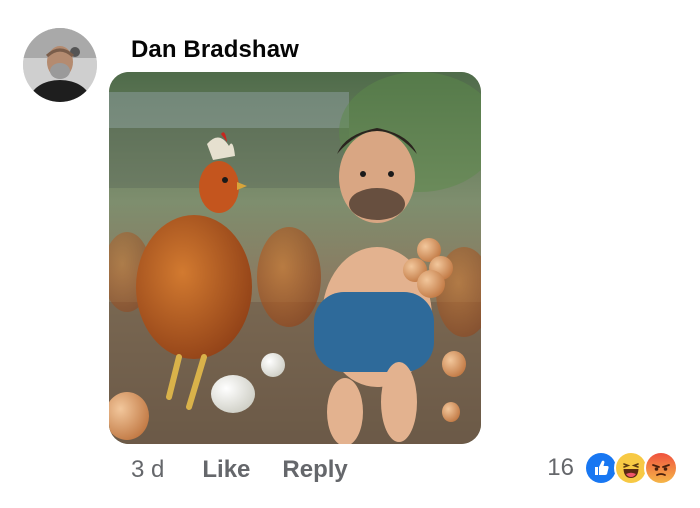 This screenshot has width=700, height=508. I want to click on reaction-icons, so click(631, 468).